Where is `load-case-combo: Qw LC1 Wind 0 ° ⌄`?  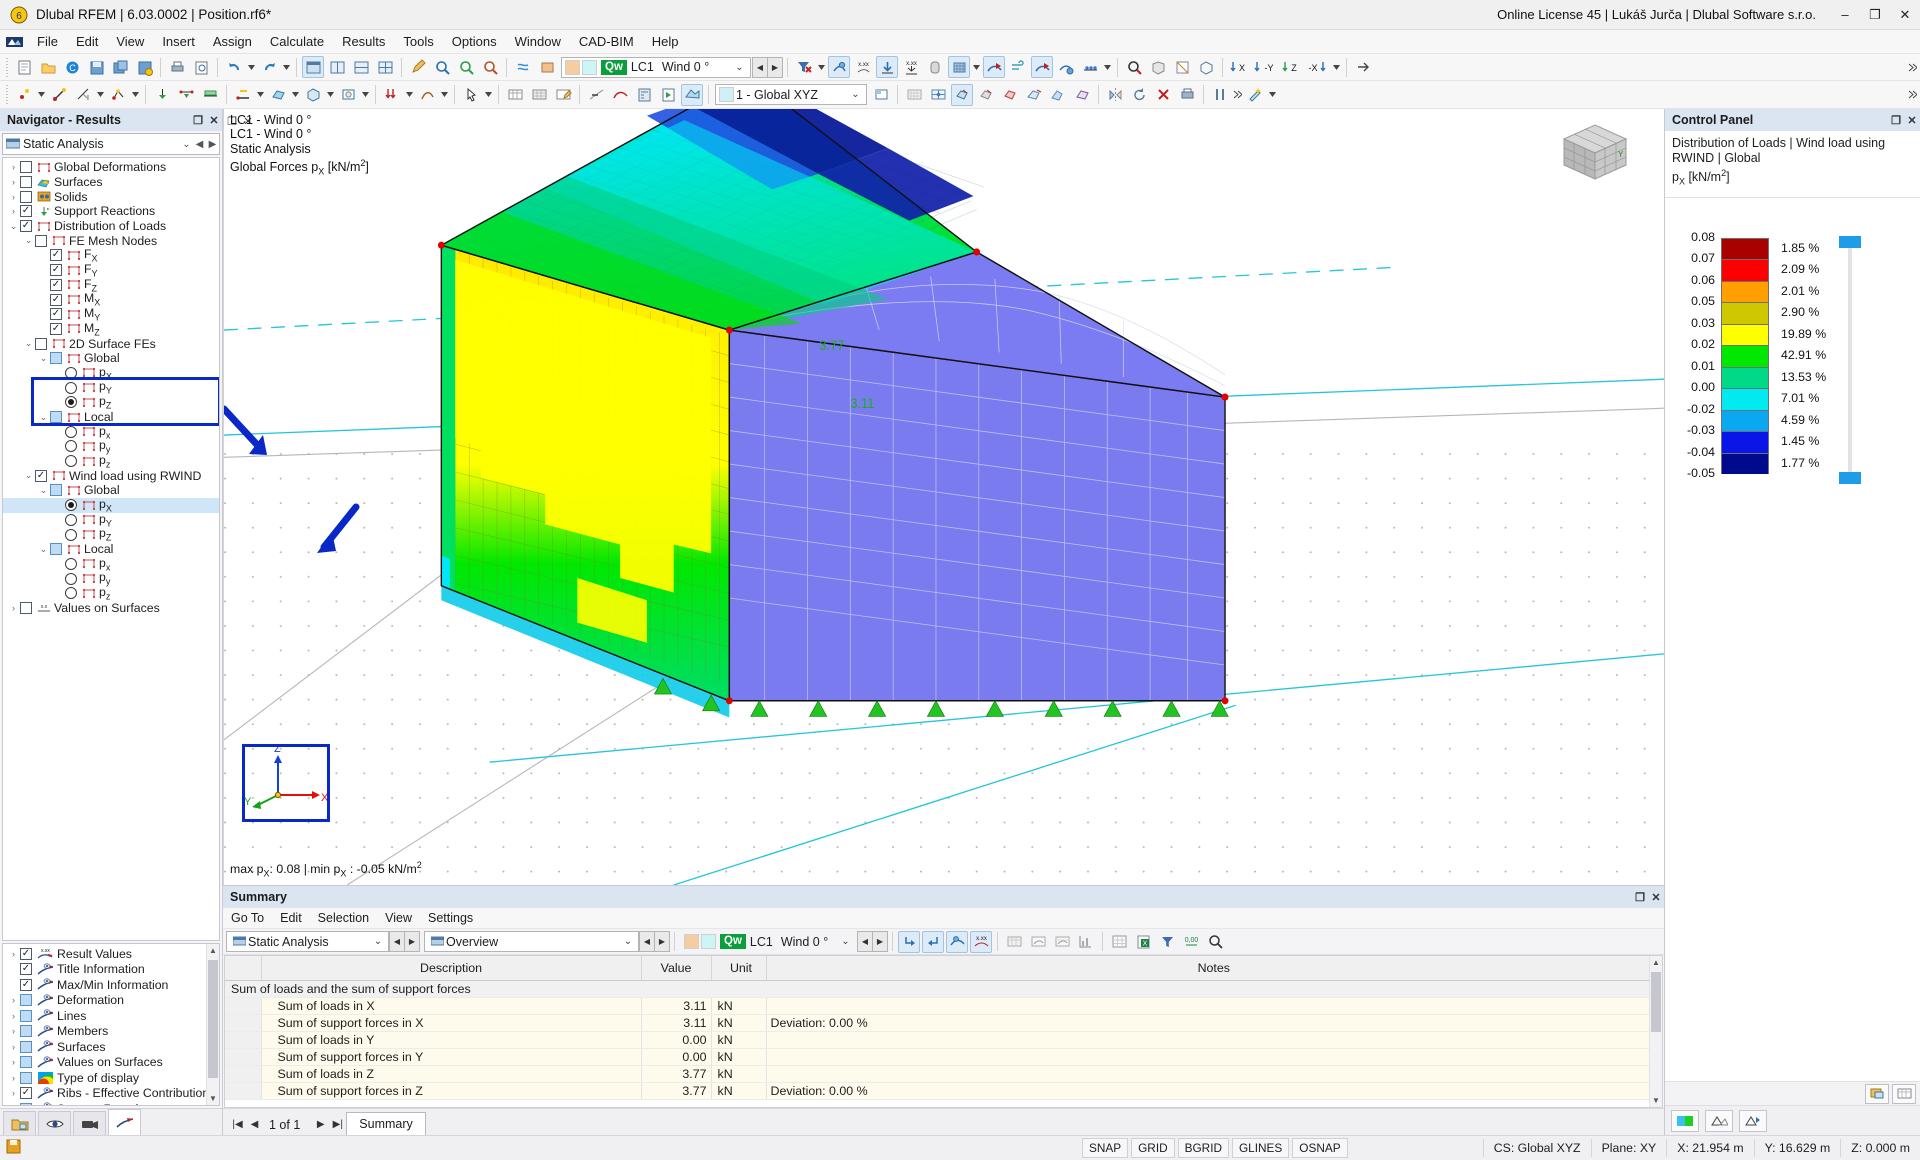
load-case-combo: Qw LC1 Wind 0 ° ⌄ is located at coordinates (656, 67).